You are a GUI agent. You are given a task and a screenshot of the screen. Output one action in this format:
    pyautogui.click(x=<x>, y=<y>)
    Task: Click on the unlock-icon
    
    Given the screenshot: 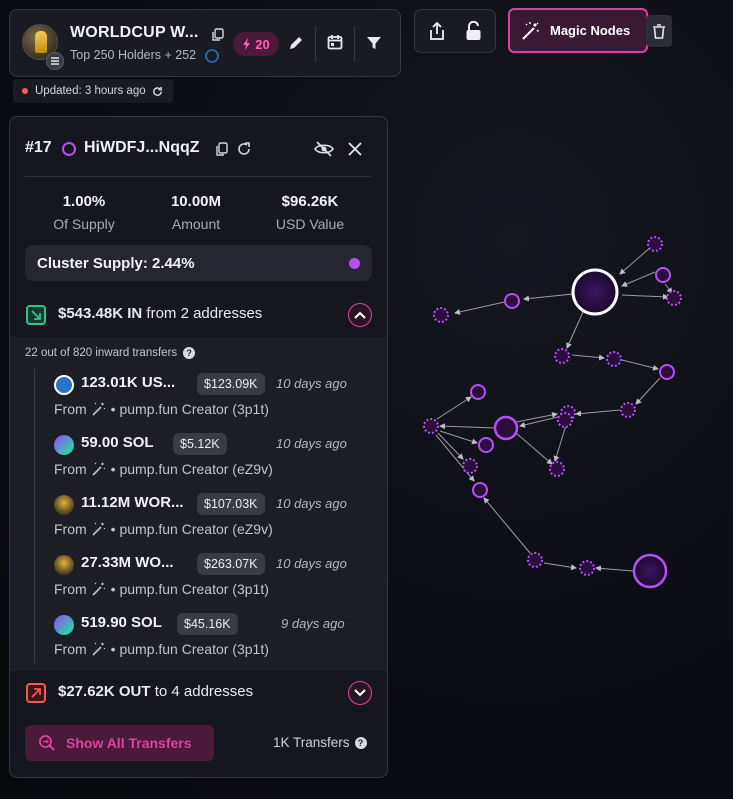 What is the action you would take?
    pyautogui.click(x=473, y=31)
    